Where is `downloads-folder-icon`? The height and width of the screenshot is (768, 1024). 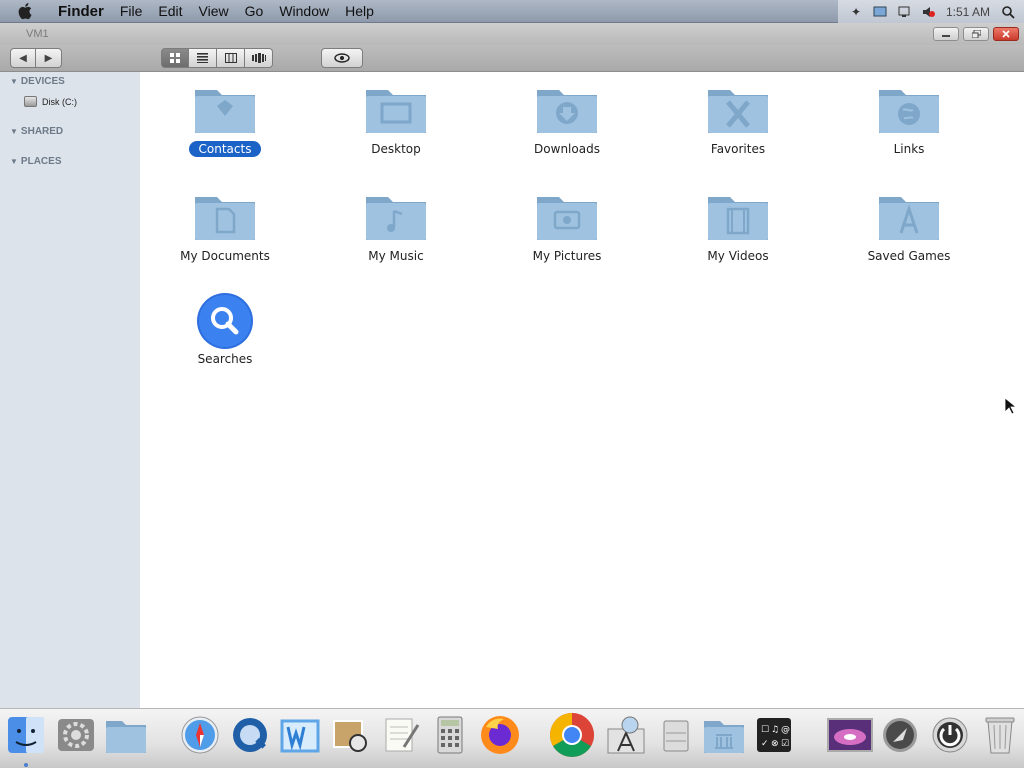
downloads-folder-icon is located at coordinates (567, 109).